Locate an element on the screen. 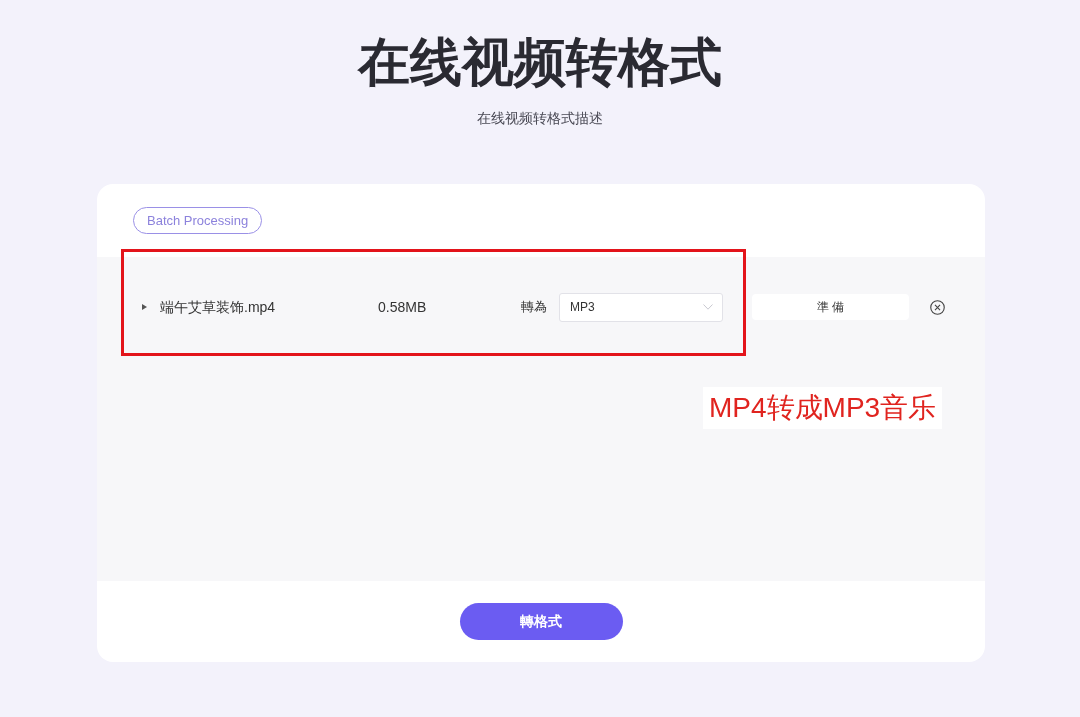 This screenshot has width=1080, height=717. convert-to-label: 轉為 is located at coordinates (534, 307).